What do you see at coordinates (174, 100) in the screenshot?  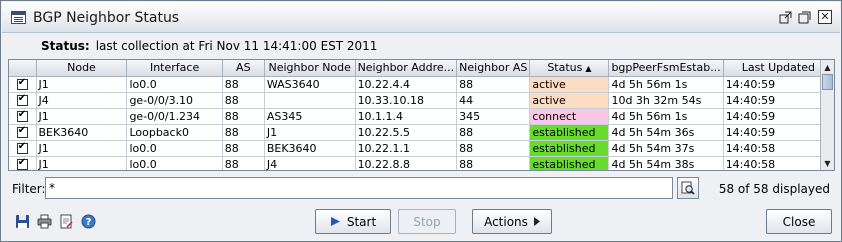 I see `cell-interface: ge-0/0/3.10` at bounding box center [174, 100].